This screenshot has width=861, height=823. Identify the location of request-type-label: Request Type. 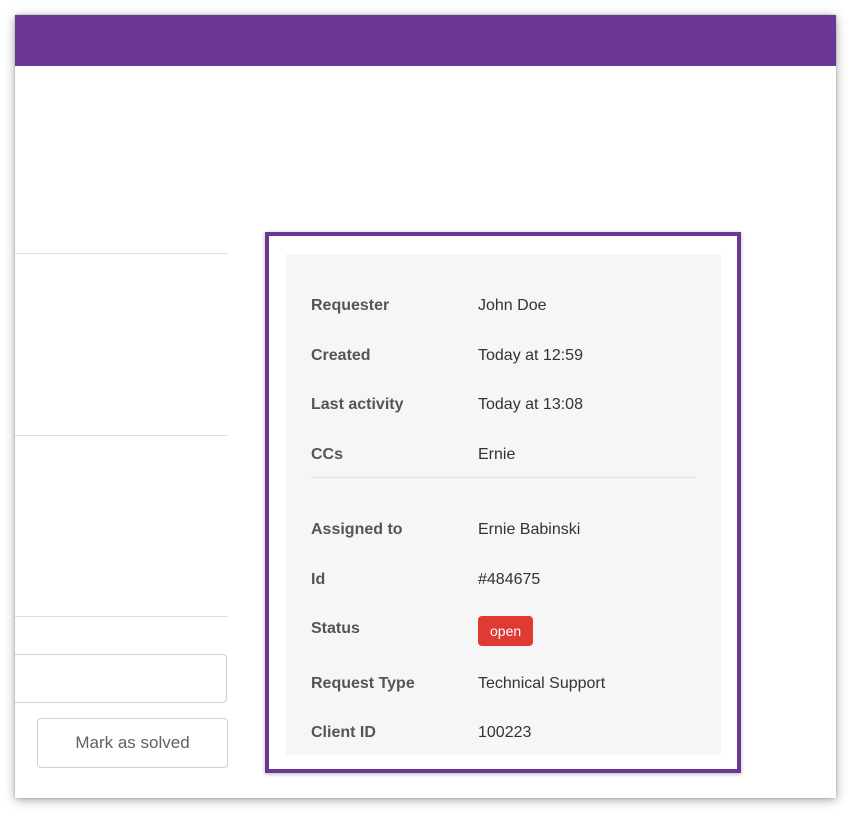
(363, 683).